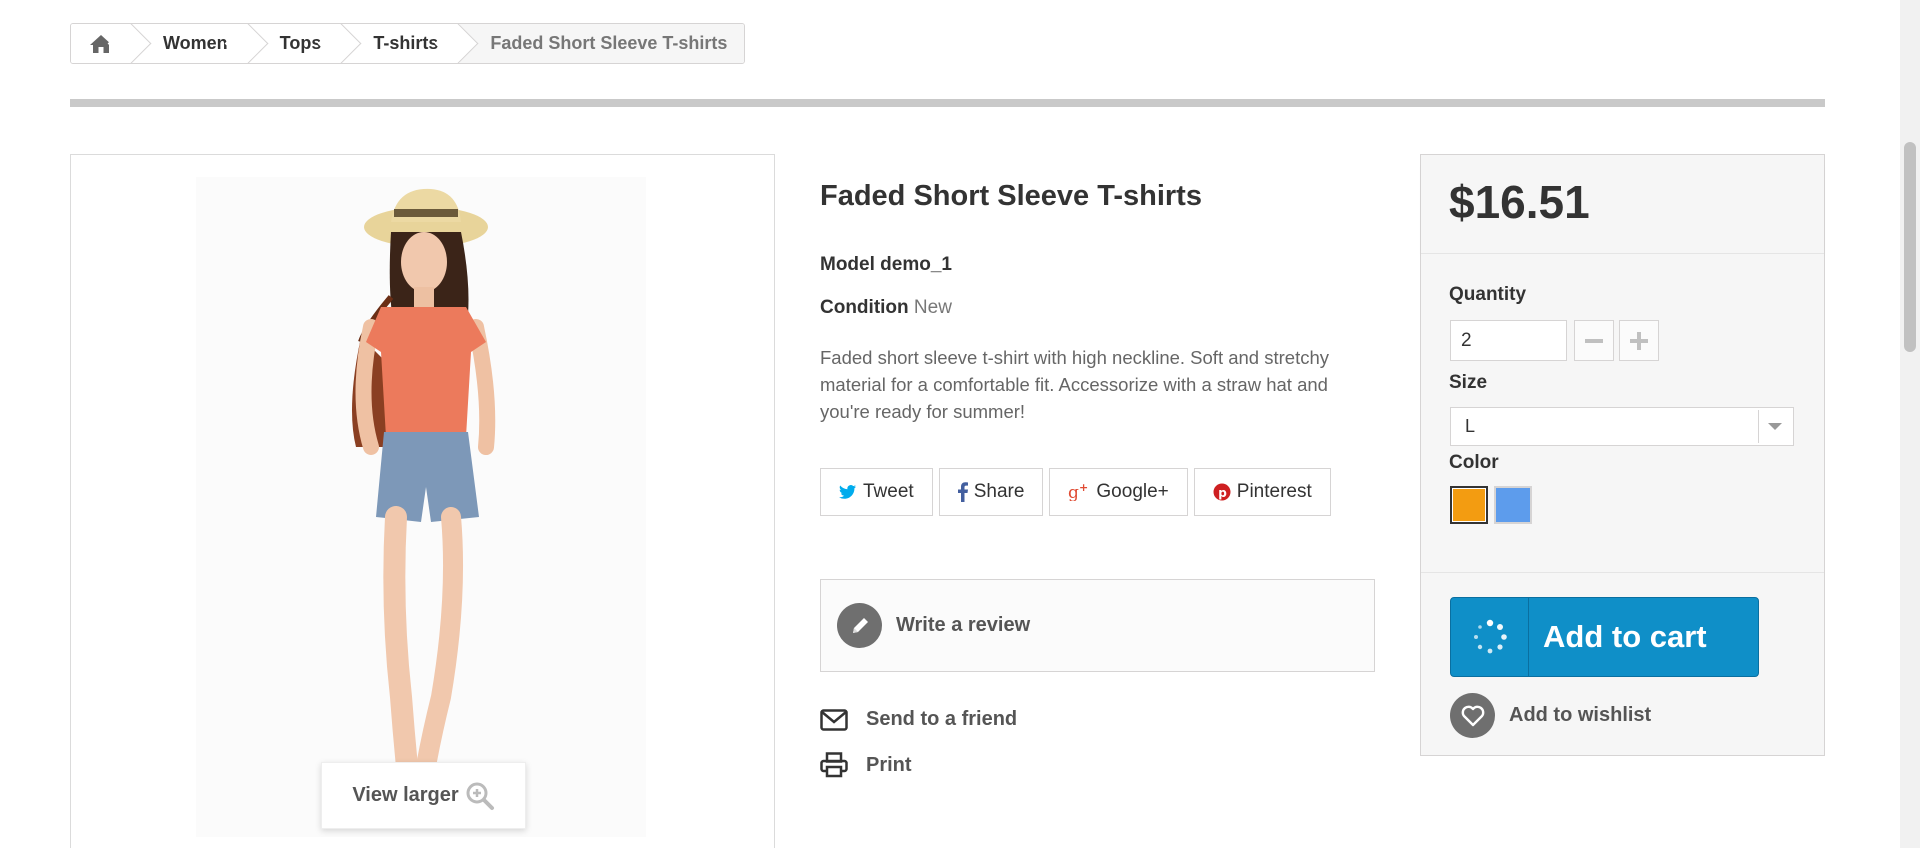 The image size is (1920, 848). I want to click on cart-area: Add to cart Add to wishlist, so click(1622, 663).